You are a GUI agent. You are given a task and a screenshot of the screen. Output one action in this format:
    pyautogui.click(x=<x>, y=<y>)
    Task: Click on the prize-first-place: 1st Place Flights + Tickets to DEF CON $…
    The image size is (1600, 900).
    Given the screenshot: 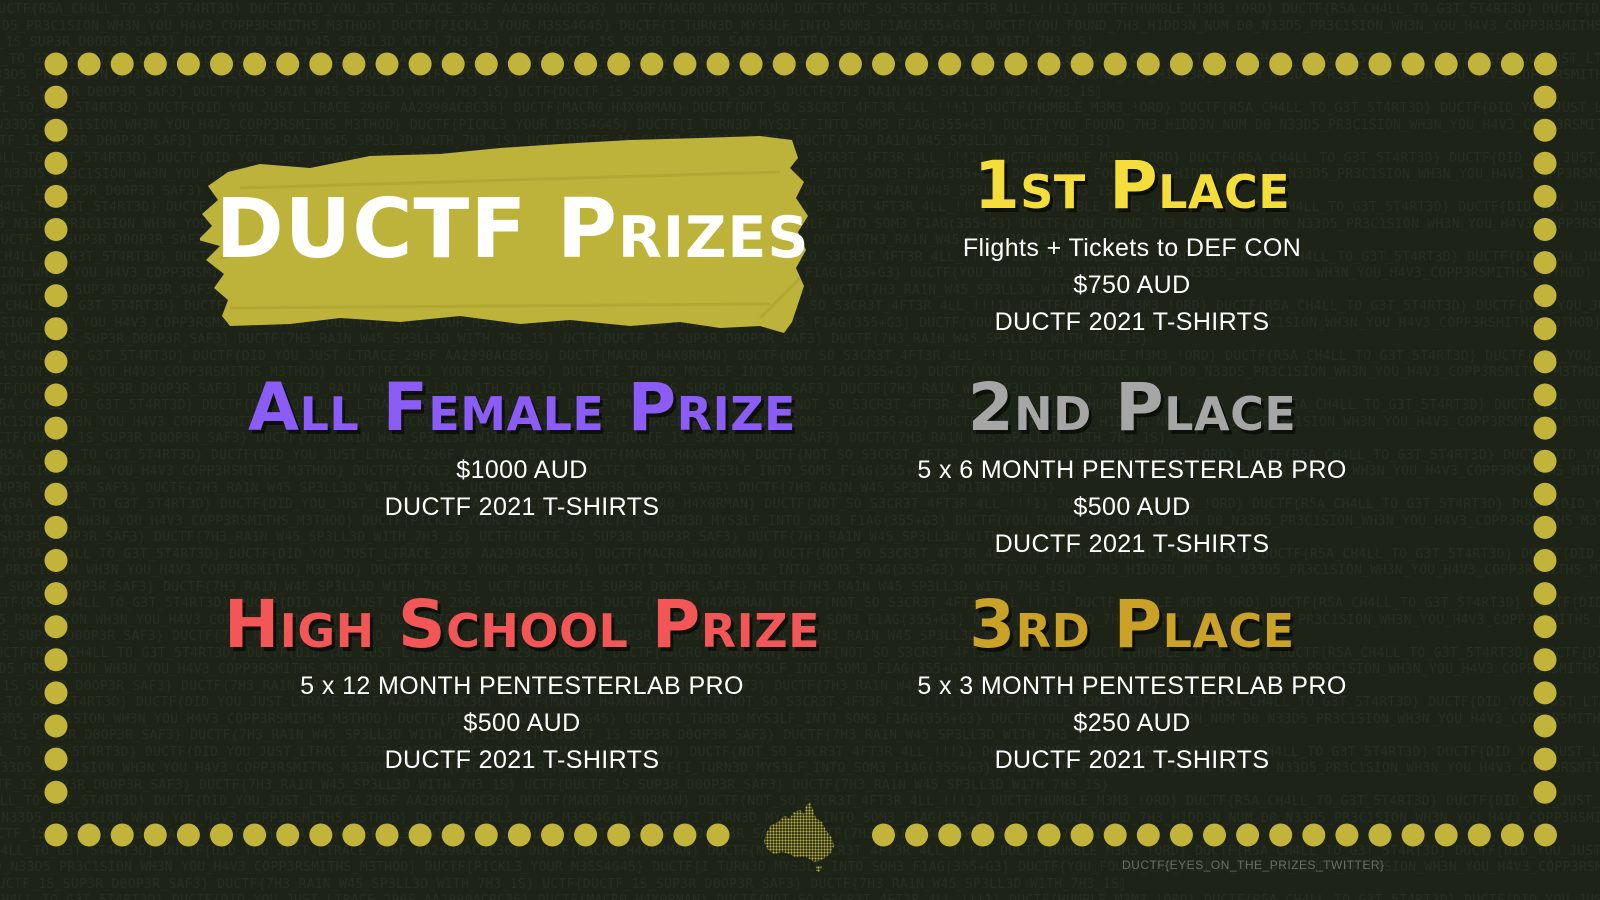 What is the action you would take?
    pyautogui.click(x=1132, y=244)
    